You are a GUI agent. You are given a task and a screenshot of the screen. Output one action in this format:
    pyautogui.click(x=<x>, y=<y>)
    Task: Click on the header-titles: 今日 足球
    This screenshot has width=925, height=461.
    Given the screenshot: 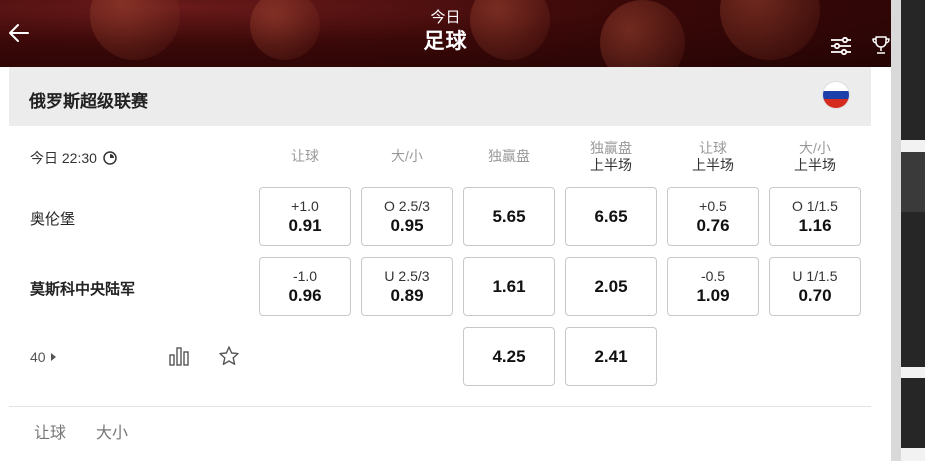 What is the action you would take?
    pyautogui.click(x=445, y=32)
    